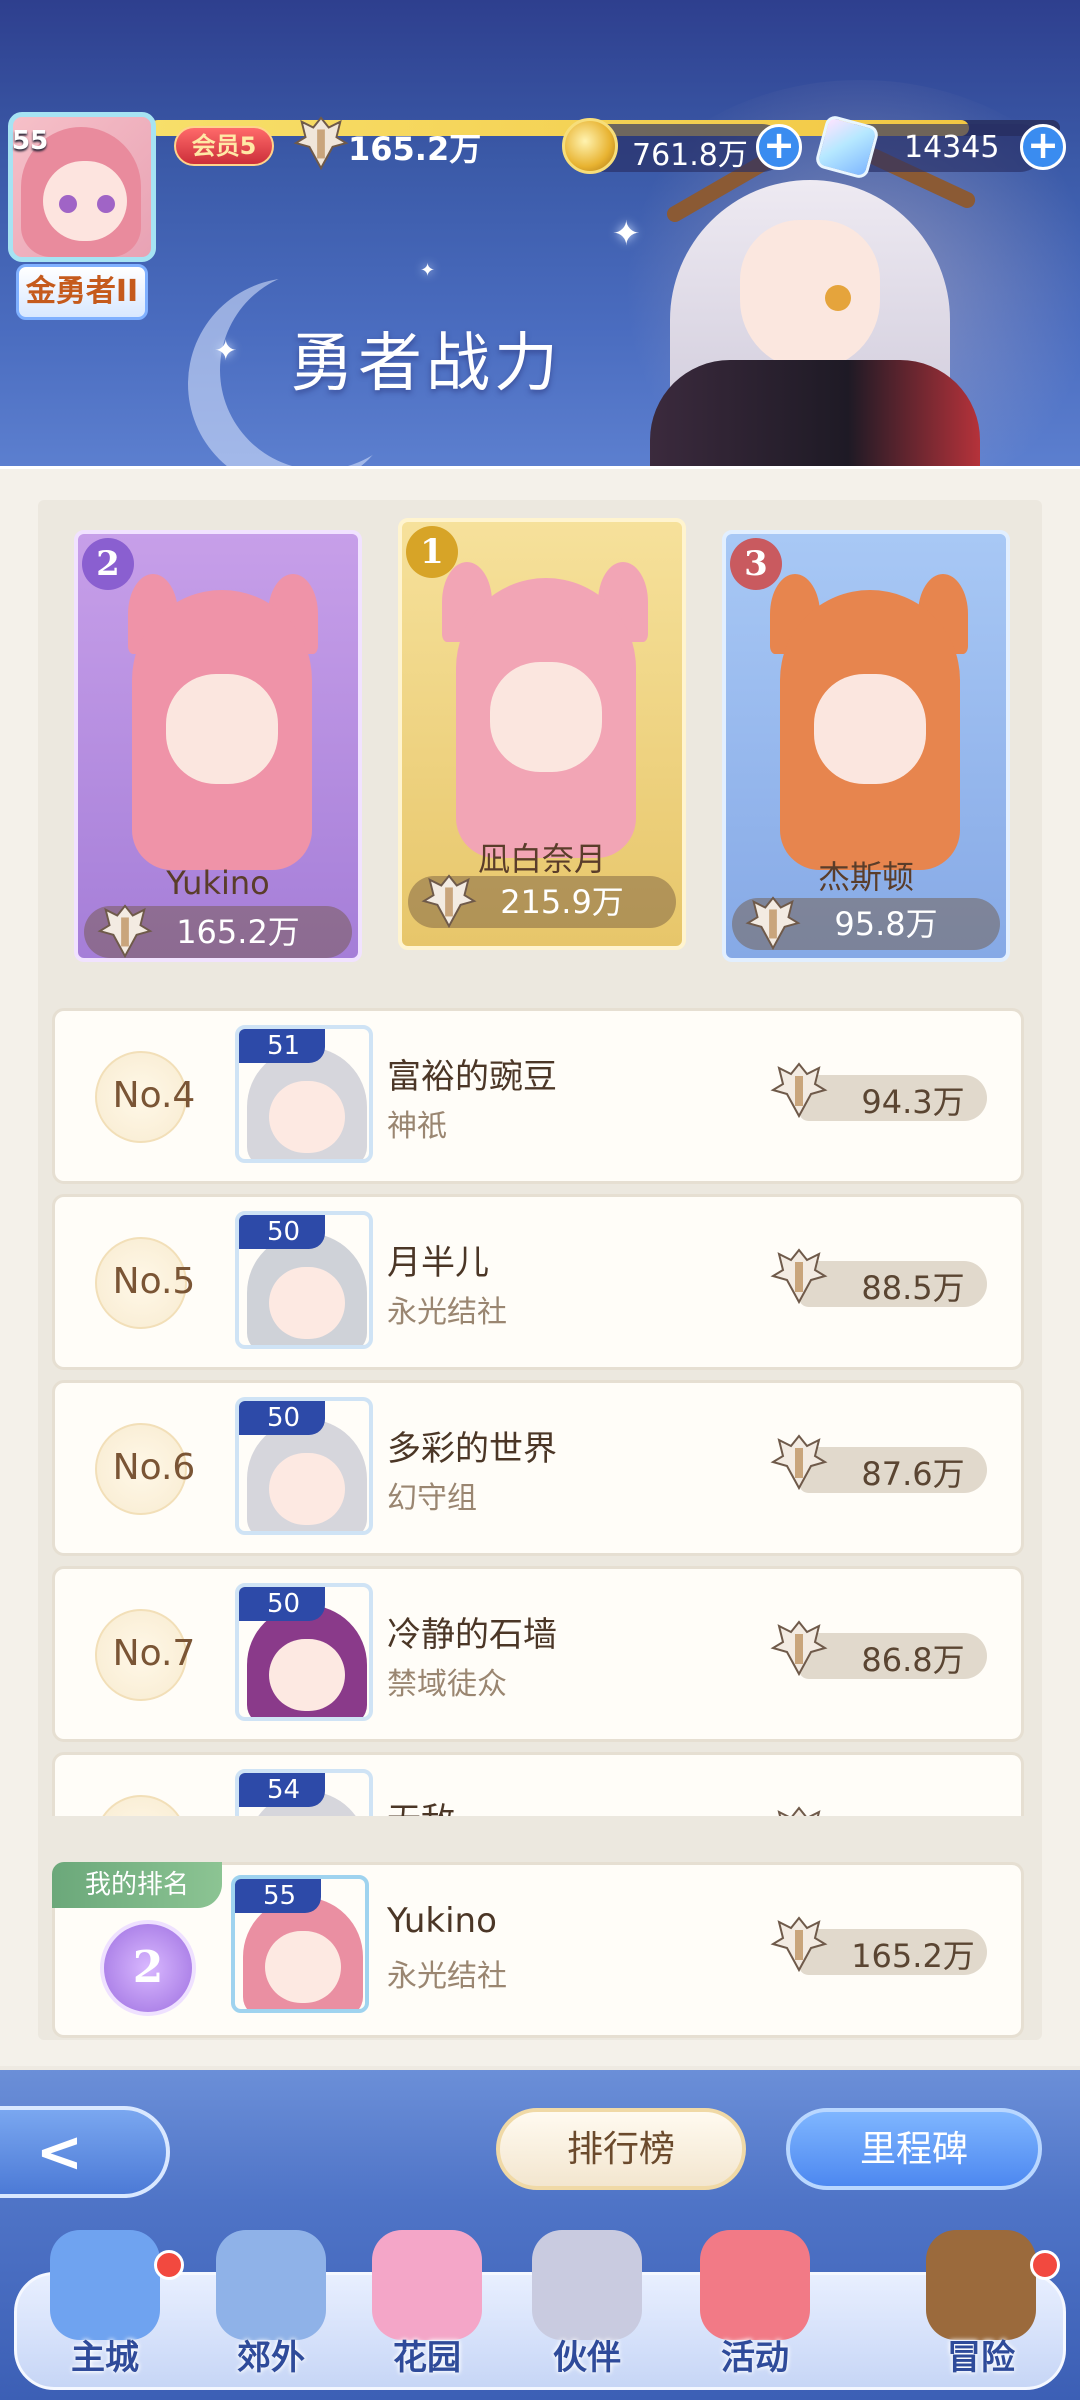 The height and width of the screenshot is (2400, 1080). What do you see at coordinates (913, 1288) in the screenshot?
I see `player-power: 88.5万` at bounding box center [913, 1288].